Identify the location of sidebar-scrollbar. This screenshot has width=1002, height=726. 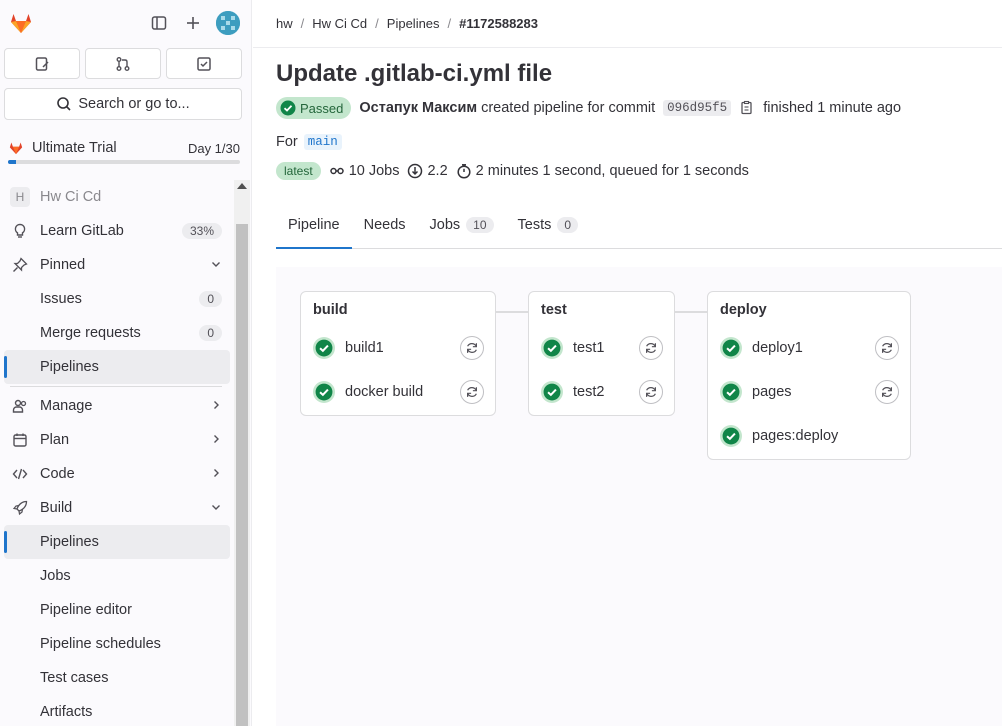
(242, 453).